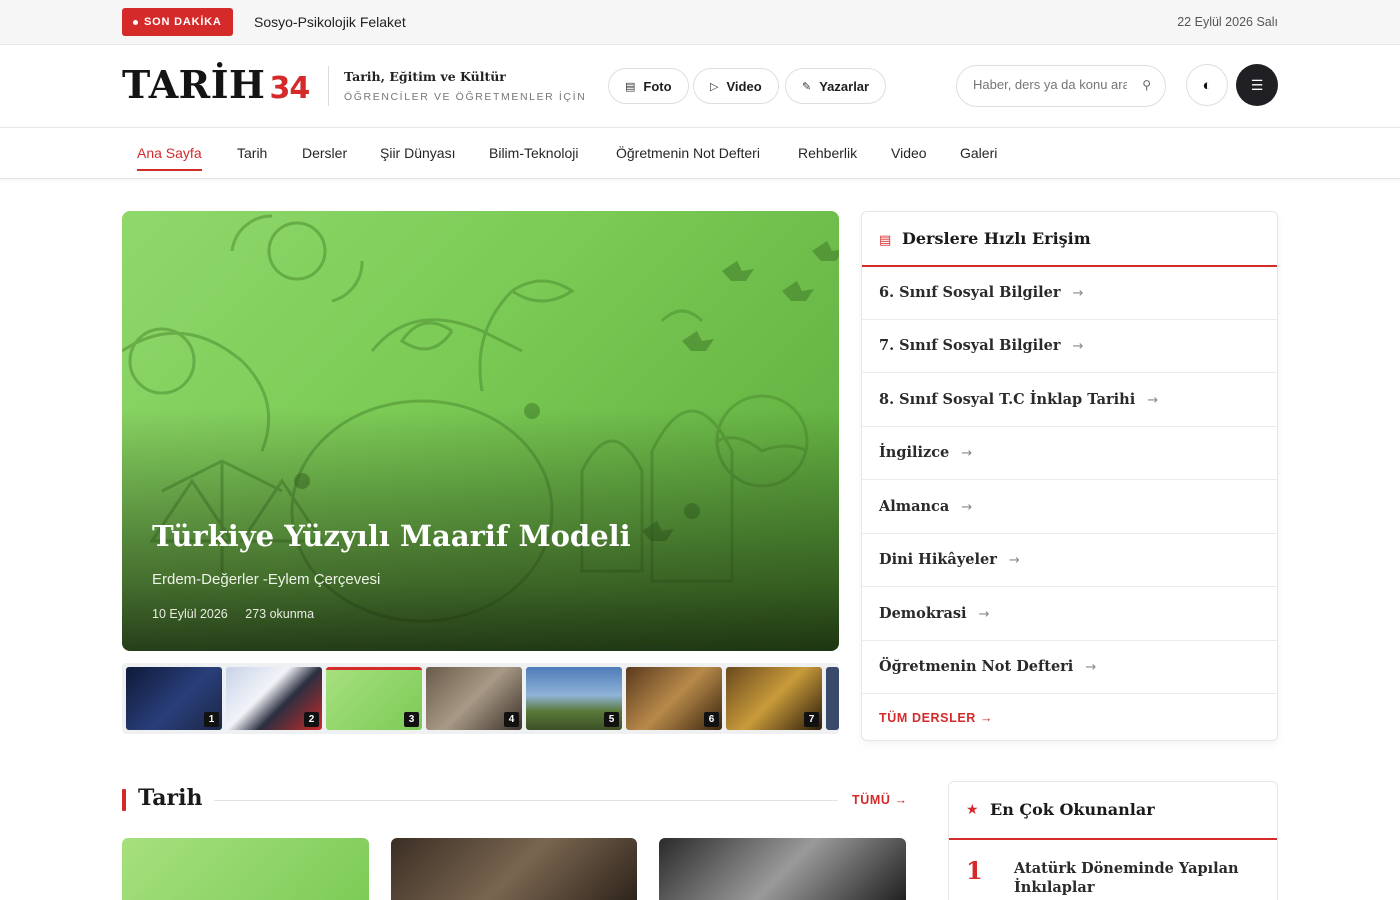 The width and height of the screenshot is (1400, 900). What do you see at coordinates (970, 345) in the screenshot?
I see `lesson-label: 7. Sınıf Sosyal Bilgiler` at bounding box center [970, 345].